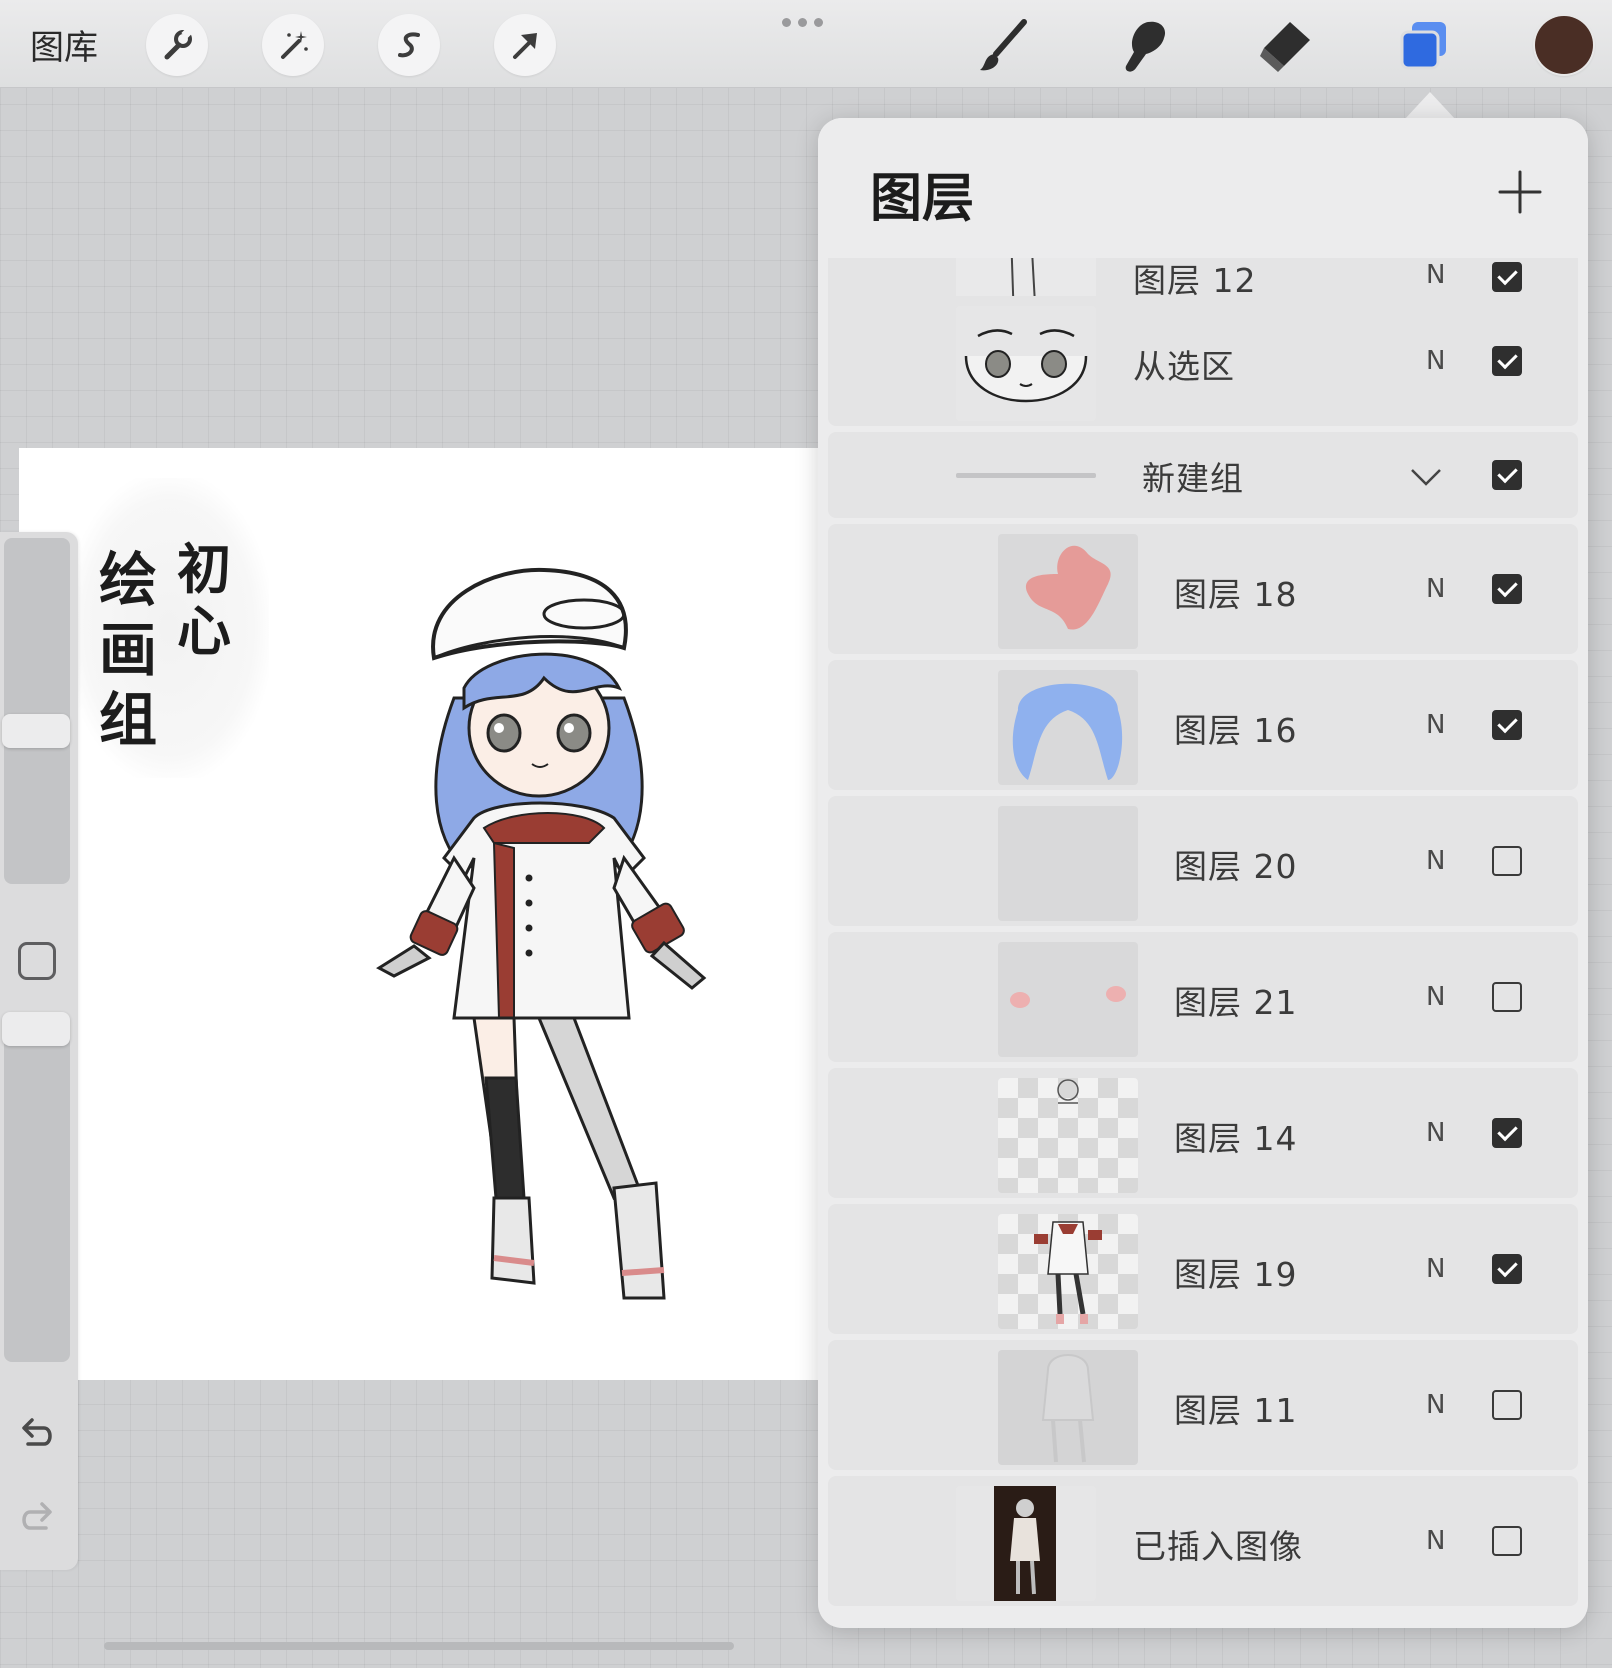  Describe the element at coordinates (1026, 475) in the screenshot. I see `group-thumbnail` at that location.